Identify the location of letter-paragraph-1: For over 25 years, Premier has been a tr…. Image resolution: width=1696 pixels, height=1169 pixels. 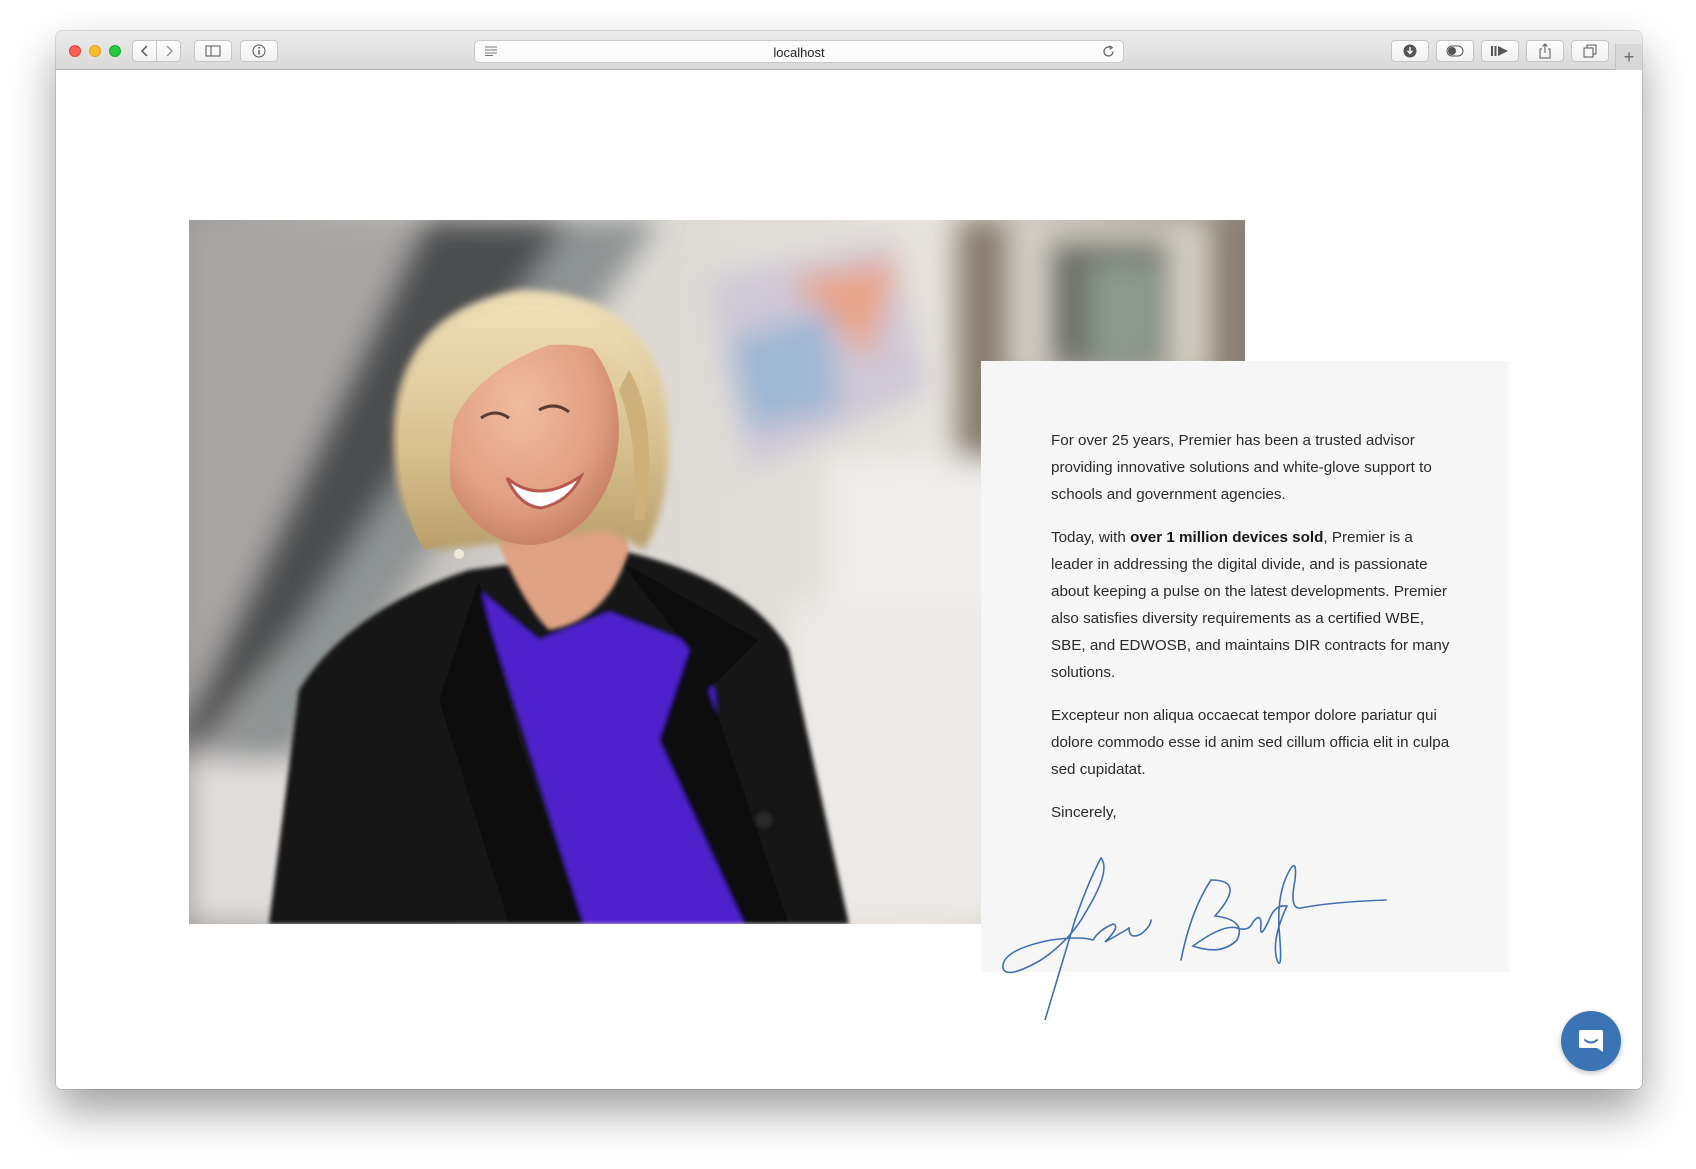
(1241, 467).